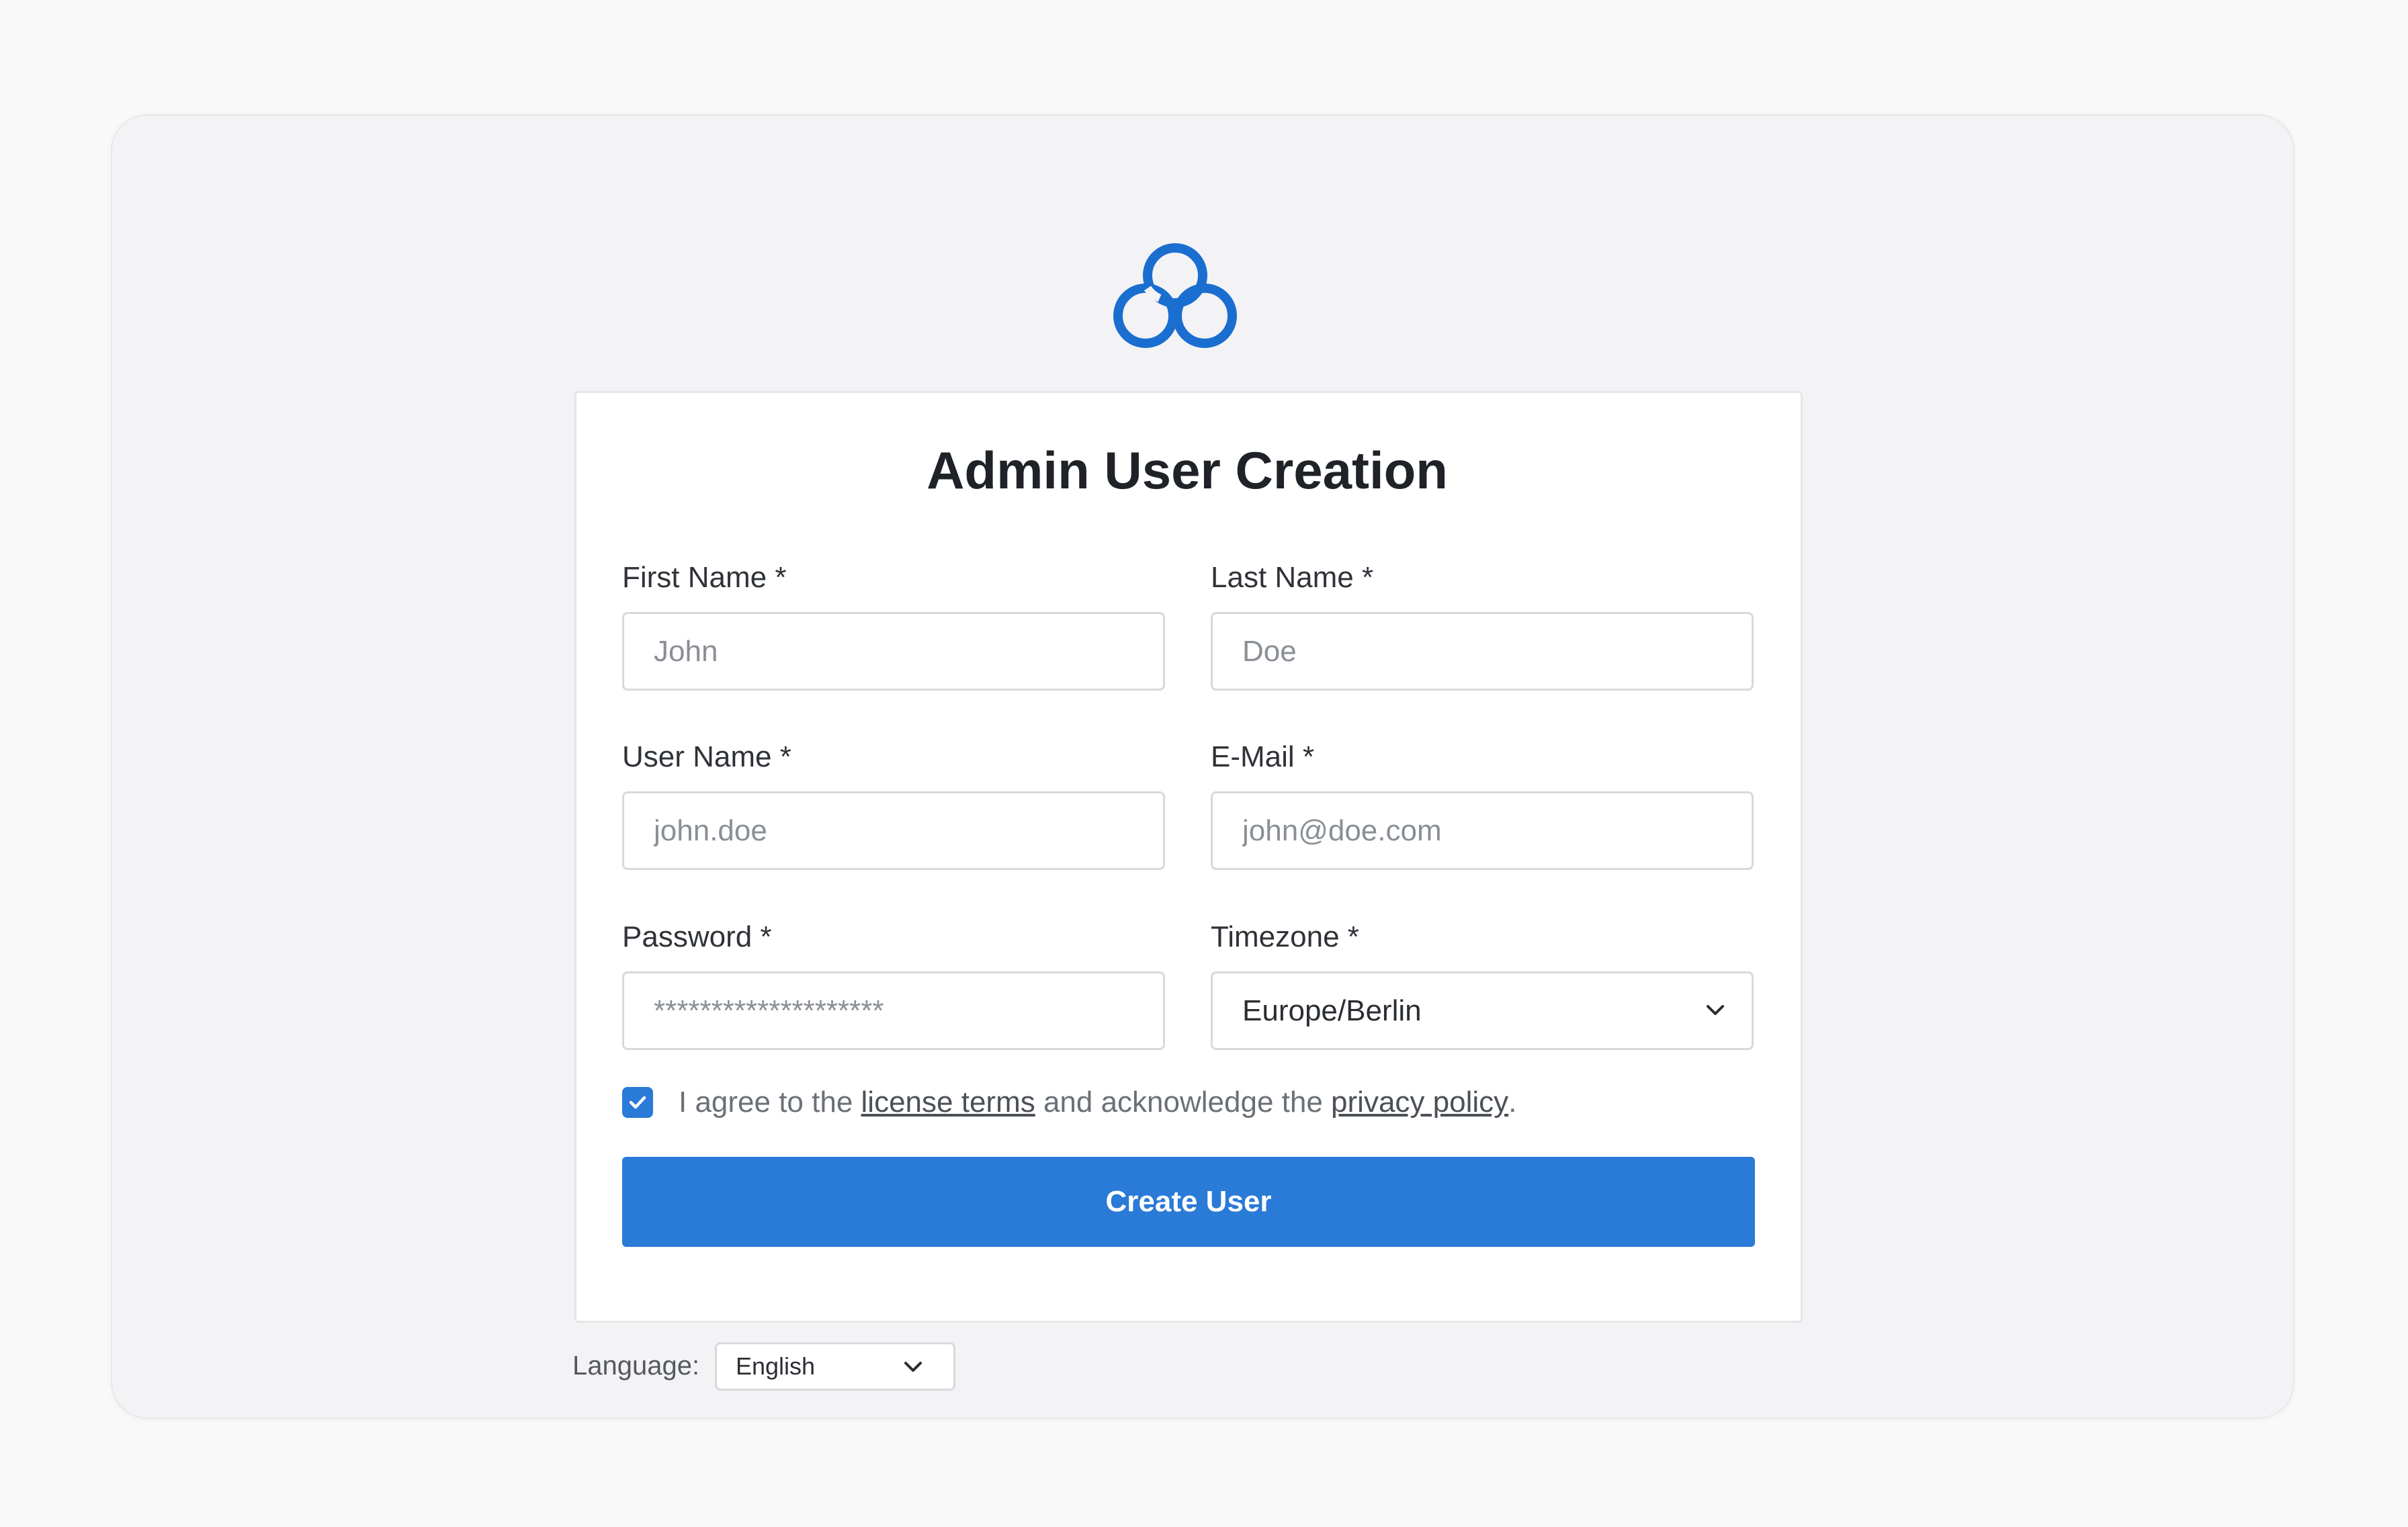  Describe the element at coordinates (893, 830) in the screenshot. I see `user-name-input` at that location.